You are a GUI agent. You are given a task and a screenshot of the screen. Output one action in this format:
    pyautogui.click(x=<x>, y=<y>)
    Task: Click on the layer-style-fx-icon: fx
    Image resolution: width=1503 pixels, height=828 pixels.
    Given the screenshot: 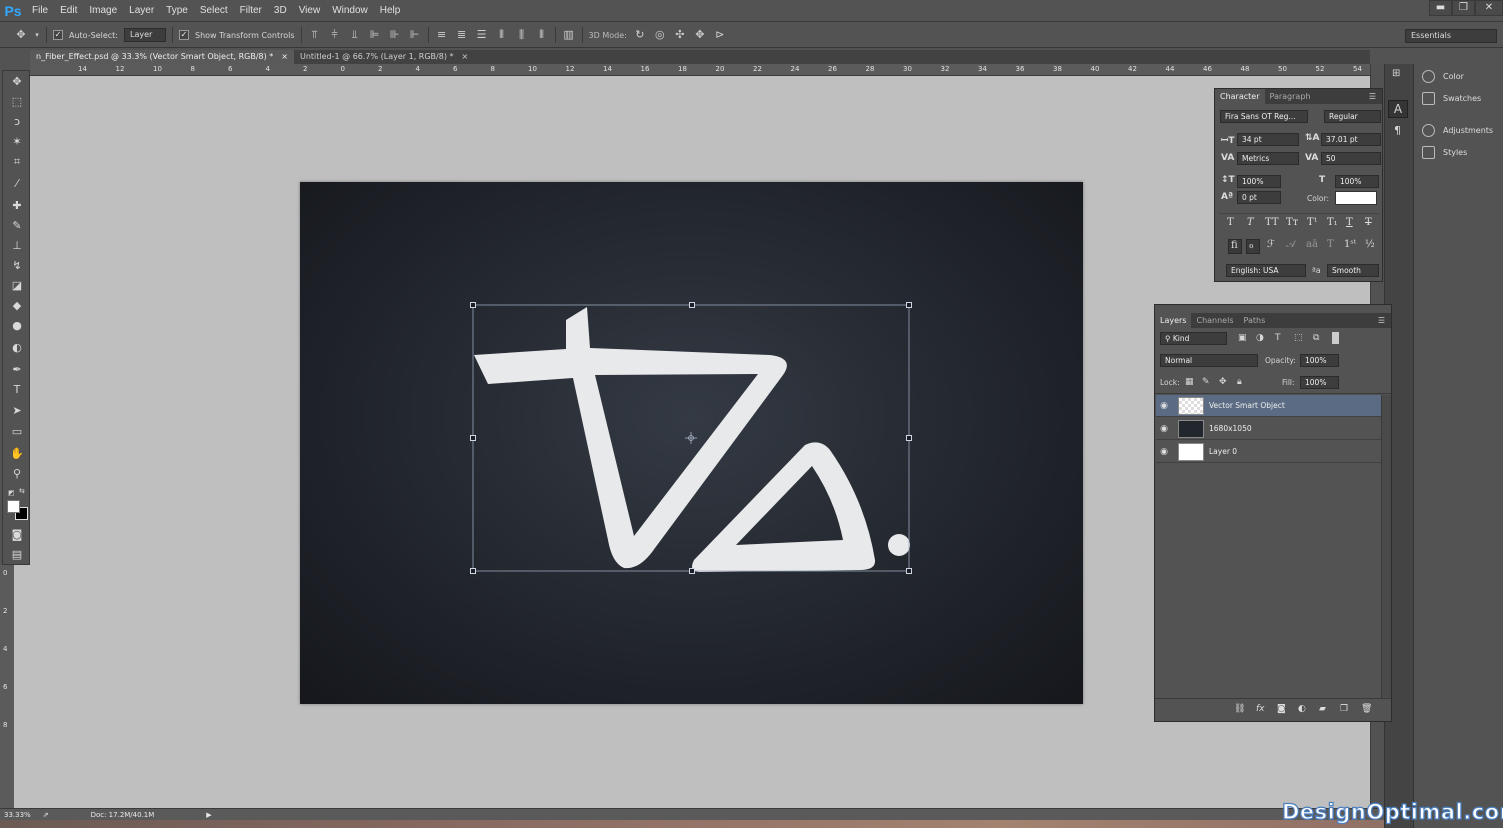 What is the action you would take?
    pyautogui.click(x=1260, y=709)
    